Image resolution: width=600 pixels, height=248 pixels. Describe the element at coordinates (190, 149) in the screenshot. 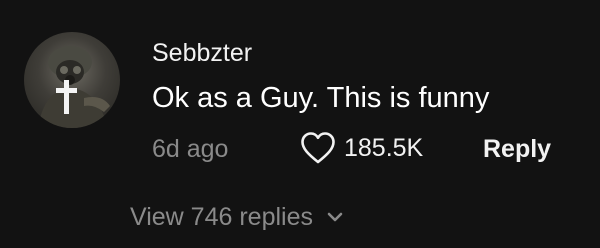

I see `timestamp: 6d ago` at that location.